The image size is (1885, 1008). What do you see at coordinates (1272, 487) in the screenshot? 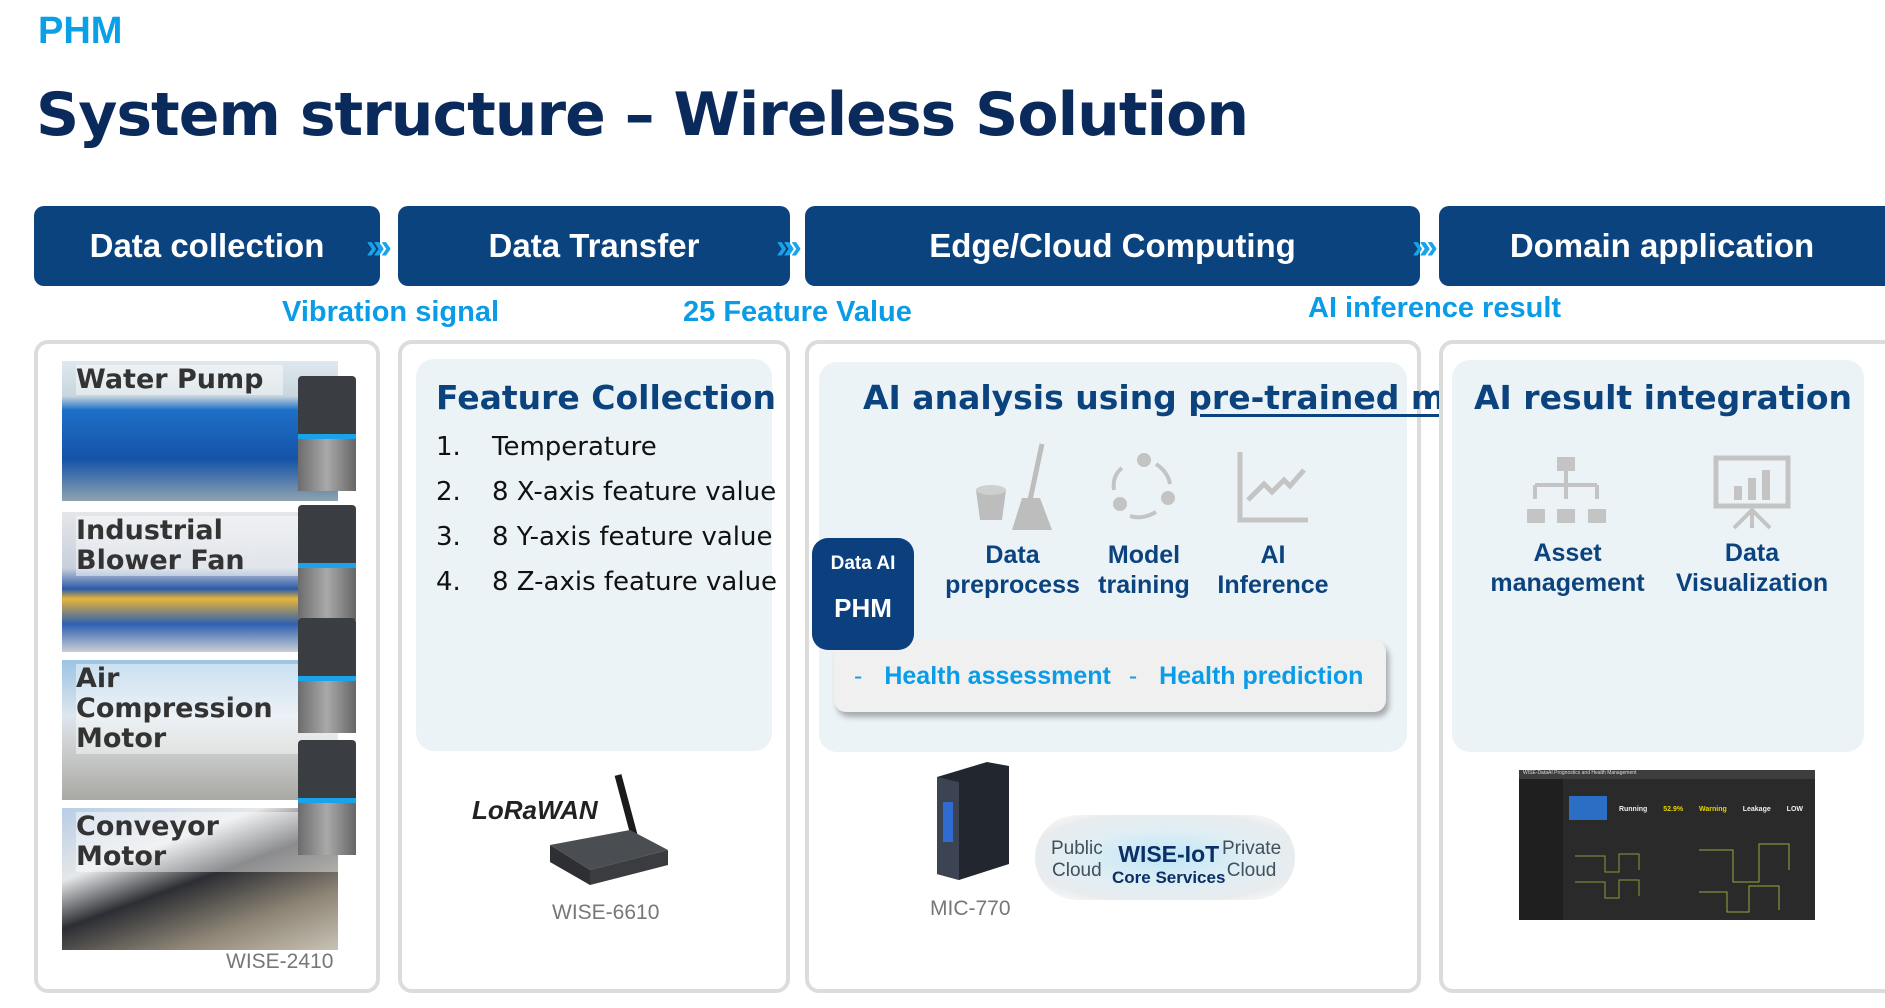
I see `line-chart-icon` at bounding box center [1272, 487].